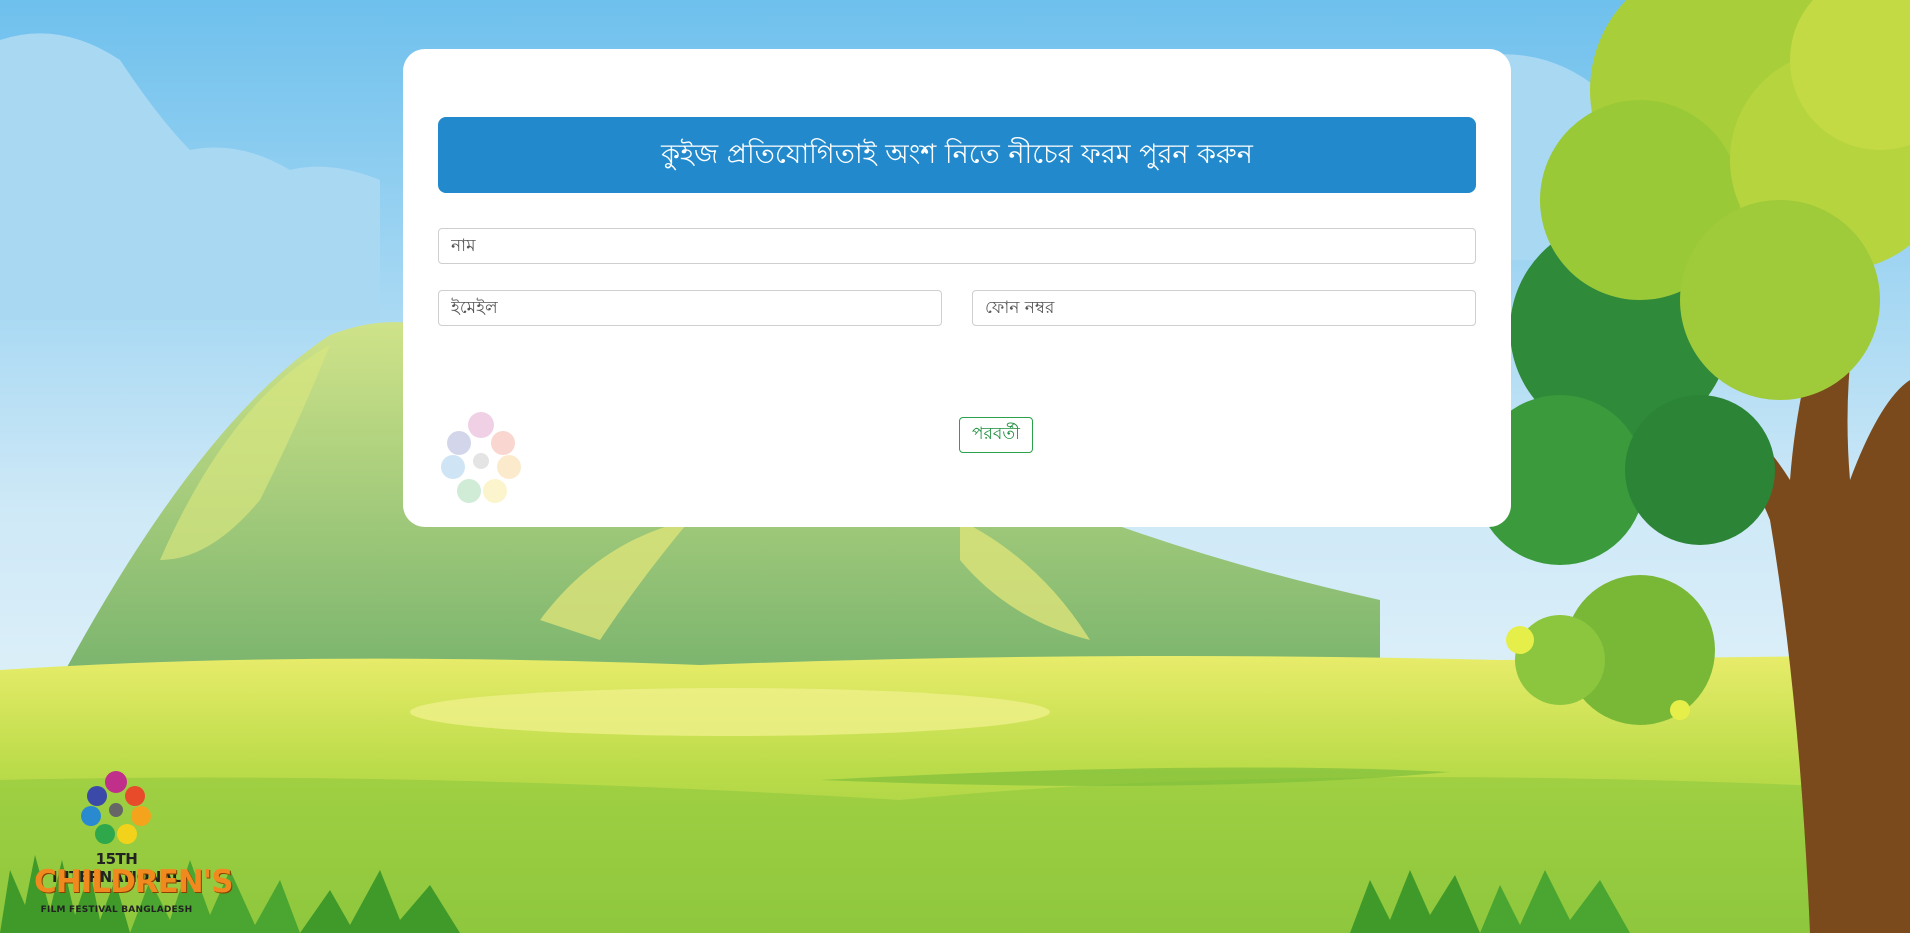 The width and height of the screenshot is (1910, 933). What do you see at coordinates (134, 882) in the screenshot?
I see `logo-line-childrens: CHILDREN'S` at bounding box center [134, 882].